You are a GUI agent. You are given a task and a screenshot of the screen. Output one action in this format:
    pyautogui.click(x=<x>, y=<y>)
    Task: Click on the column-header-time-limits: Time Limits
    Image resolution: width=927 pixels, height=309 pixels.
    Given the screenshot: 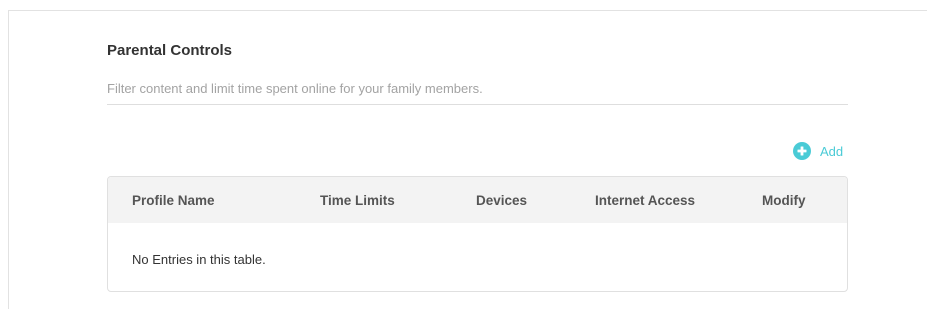 What is the action you would take?
    pyautogui.click(x=357, y=200)
    